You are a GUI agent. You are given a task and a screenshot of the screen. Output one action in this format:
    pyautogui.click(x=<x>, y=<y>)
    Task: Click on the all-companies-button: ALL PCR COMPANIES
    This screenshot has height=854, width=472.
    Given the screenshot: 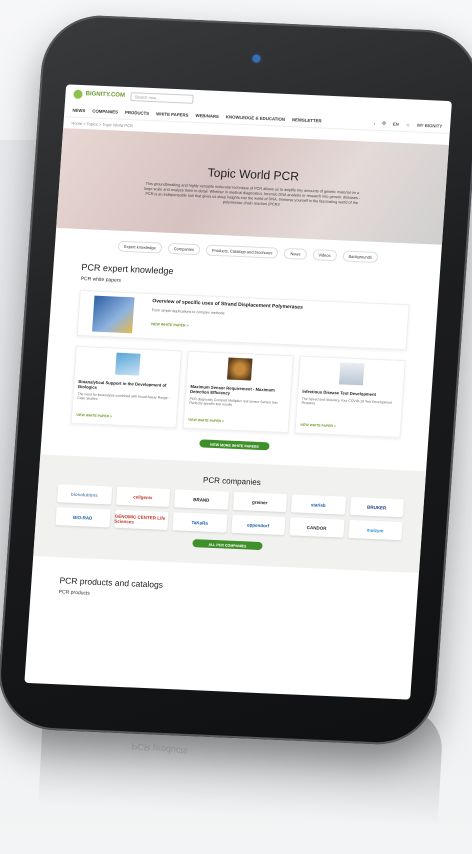 What is the action you would take?
    pyautogui.click(x=227, y=545)
    